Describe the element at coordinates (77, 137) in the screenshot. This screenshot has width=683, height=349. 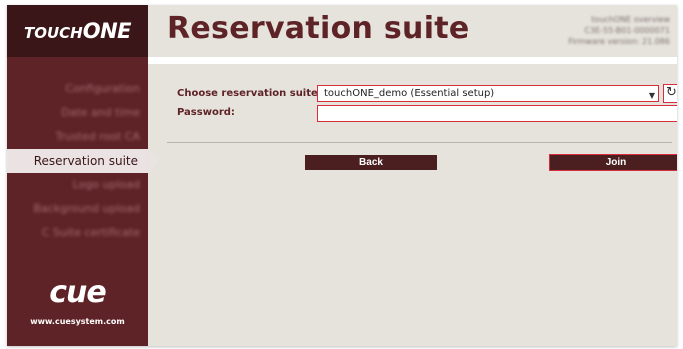
I see `sidebar-item-trusted-root-ca: Trusted root CA` at that location.